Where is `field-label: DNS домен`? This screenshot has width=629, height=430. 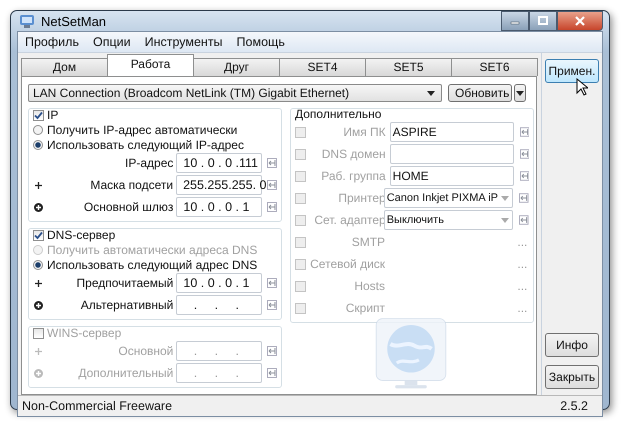 field-label: DNS домен is located at coordinates (353, 154).